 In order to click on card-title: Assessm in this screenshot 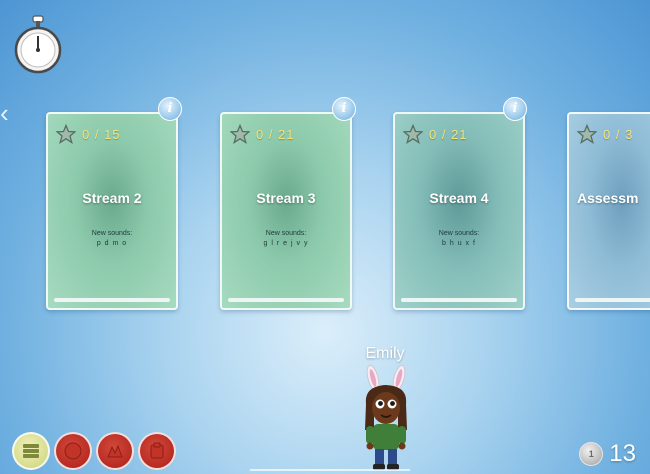, I will do `click(608, 198)`.